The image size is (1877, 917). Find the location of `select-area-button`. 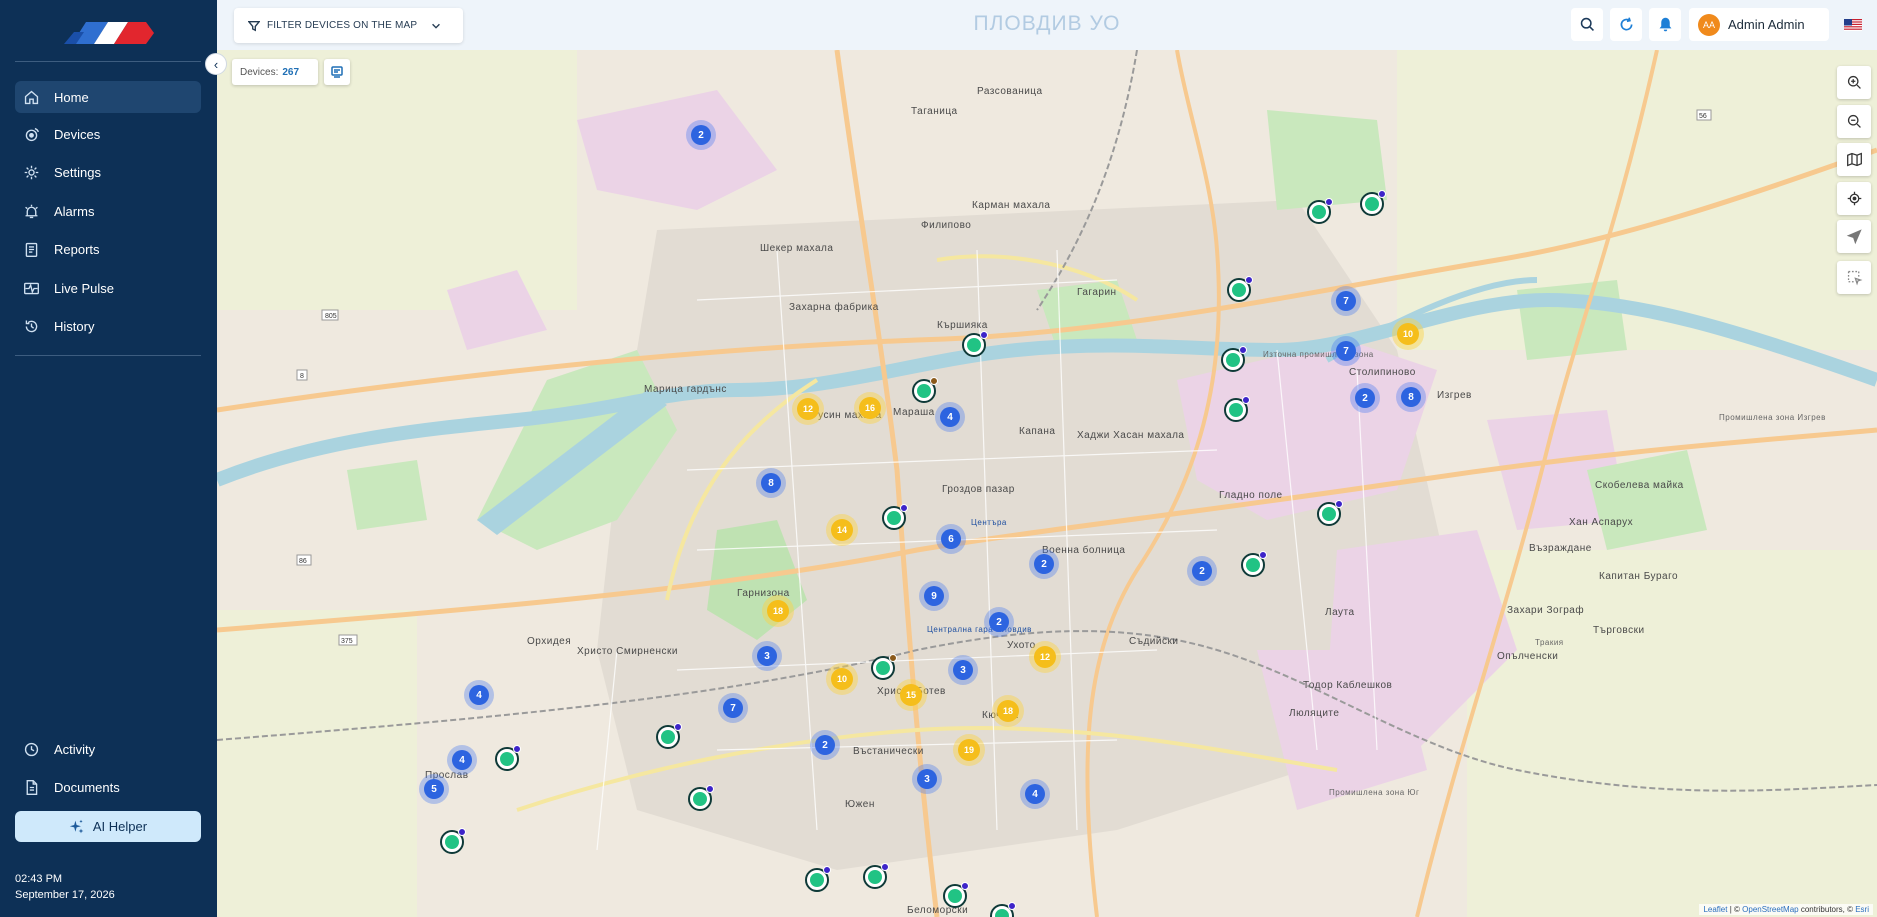

select-area-button is located at coordinates (1854, 277).